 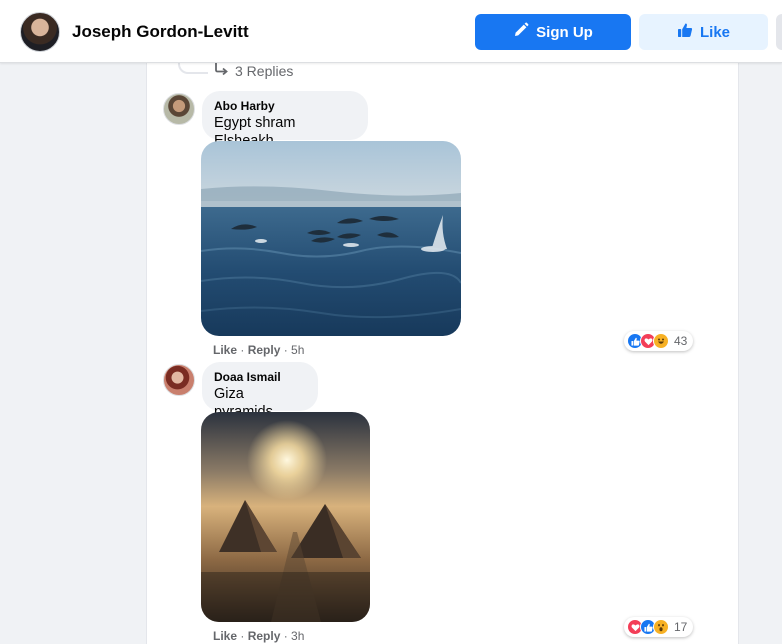 I want to click on comment-author: Doaa Ismail, so click(x=260, y=377).